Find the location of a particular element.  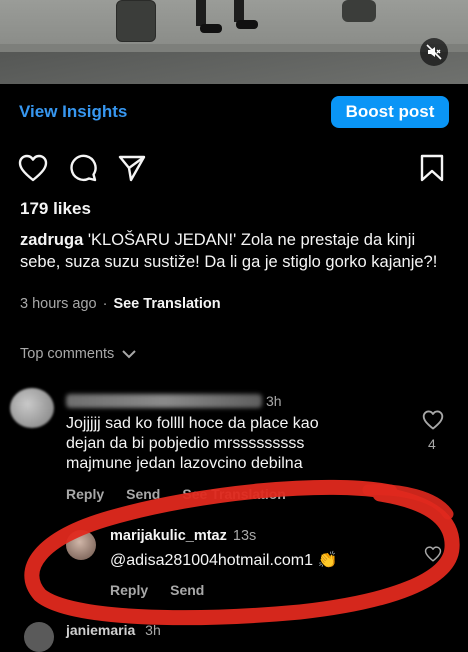

video-ledge is located at coordinates (234, 48).